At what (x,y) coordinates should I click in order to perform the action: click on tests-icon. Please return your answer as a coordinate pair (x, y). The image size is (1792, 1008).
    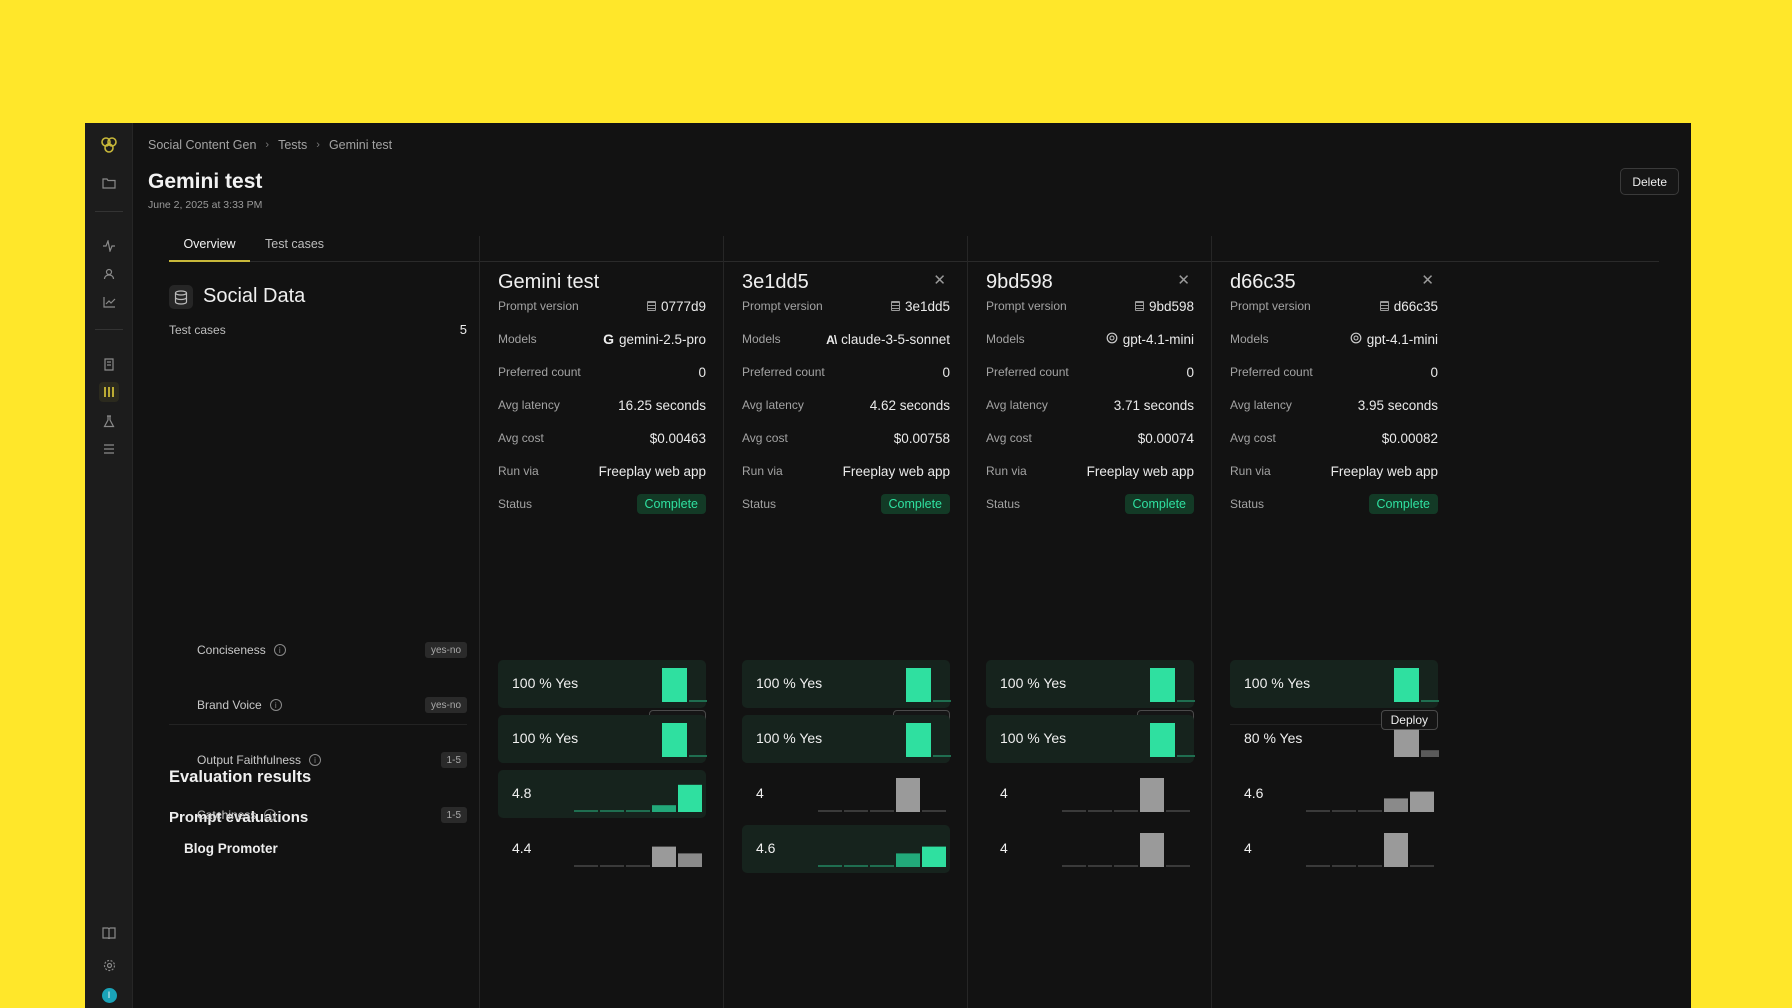
    Looking at the image, I should click on (109, 392).